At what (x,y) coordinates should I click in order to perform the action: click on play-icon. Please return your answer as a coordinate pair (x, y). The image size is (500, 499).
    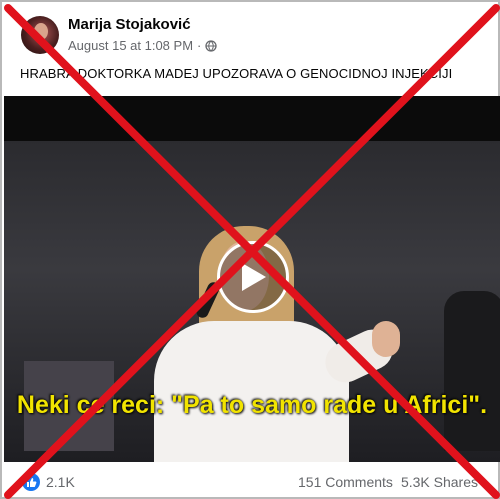
    Looking at the image, I should click on (254, 277).